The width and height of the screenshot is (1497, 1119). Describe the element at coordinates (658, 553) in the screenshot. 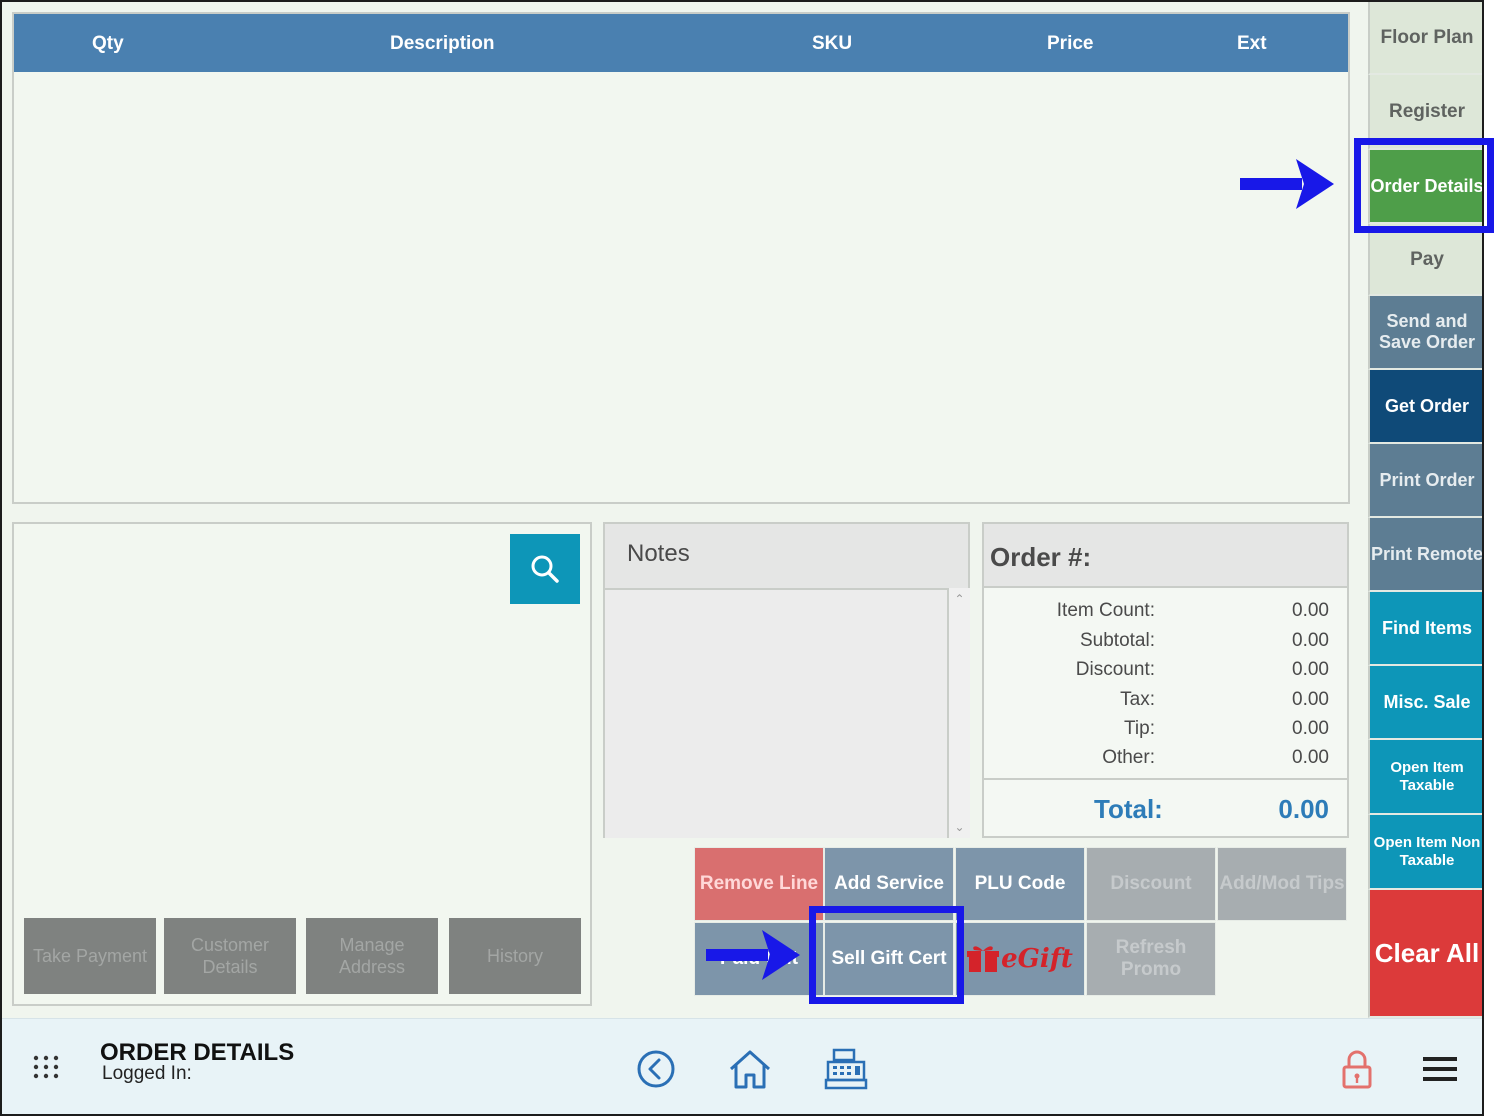

I see `notes-title: Notes` at that location.